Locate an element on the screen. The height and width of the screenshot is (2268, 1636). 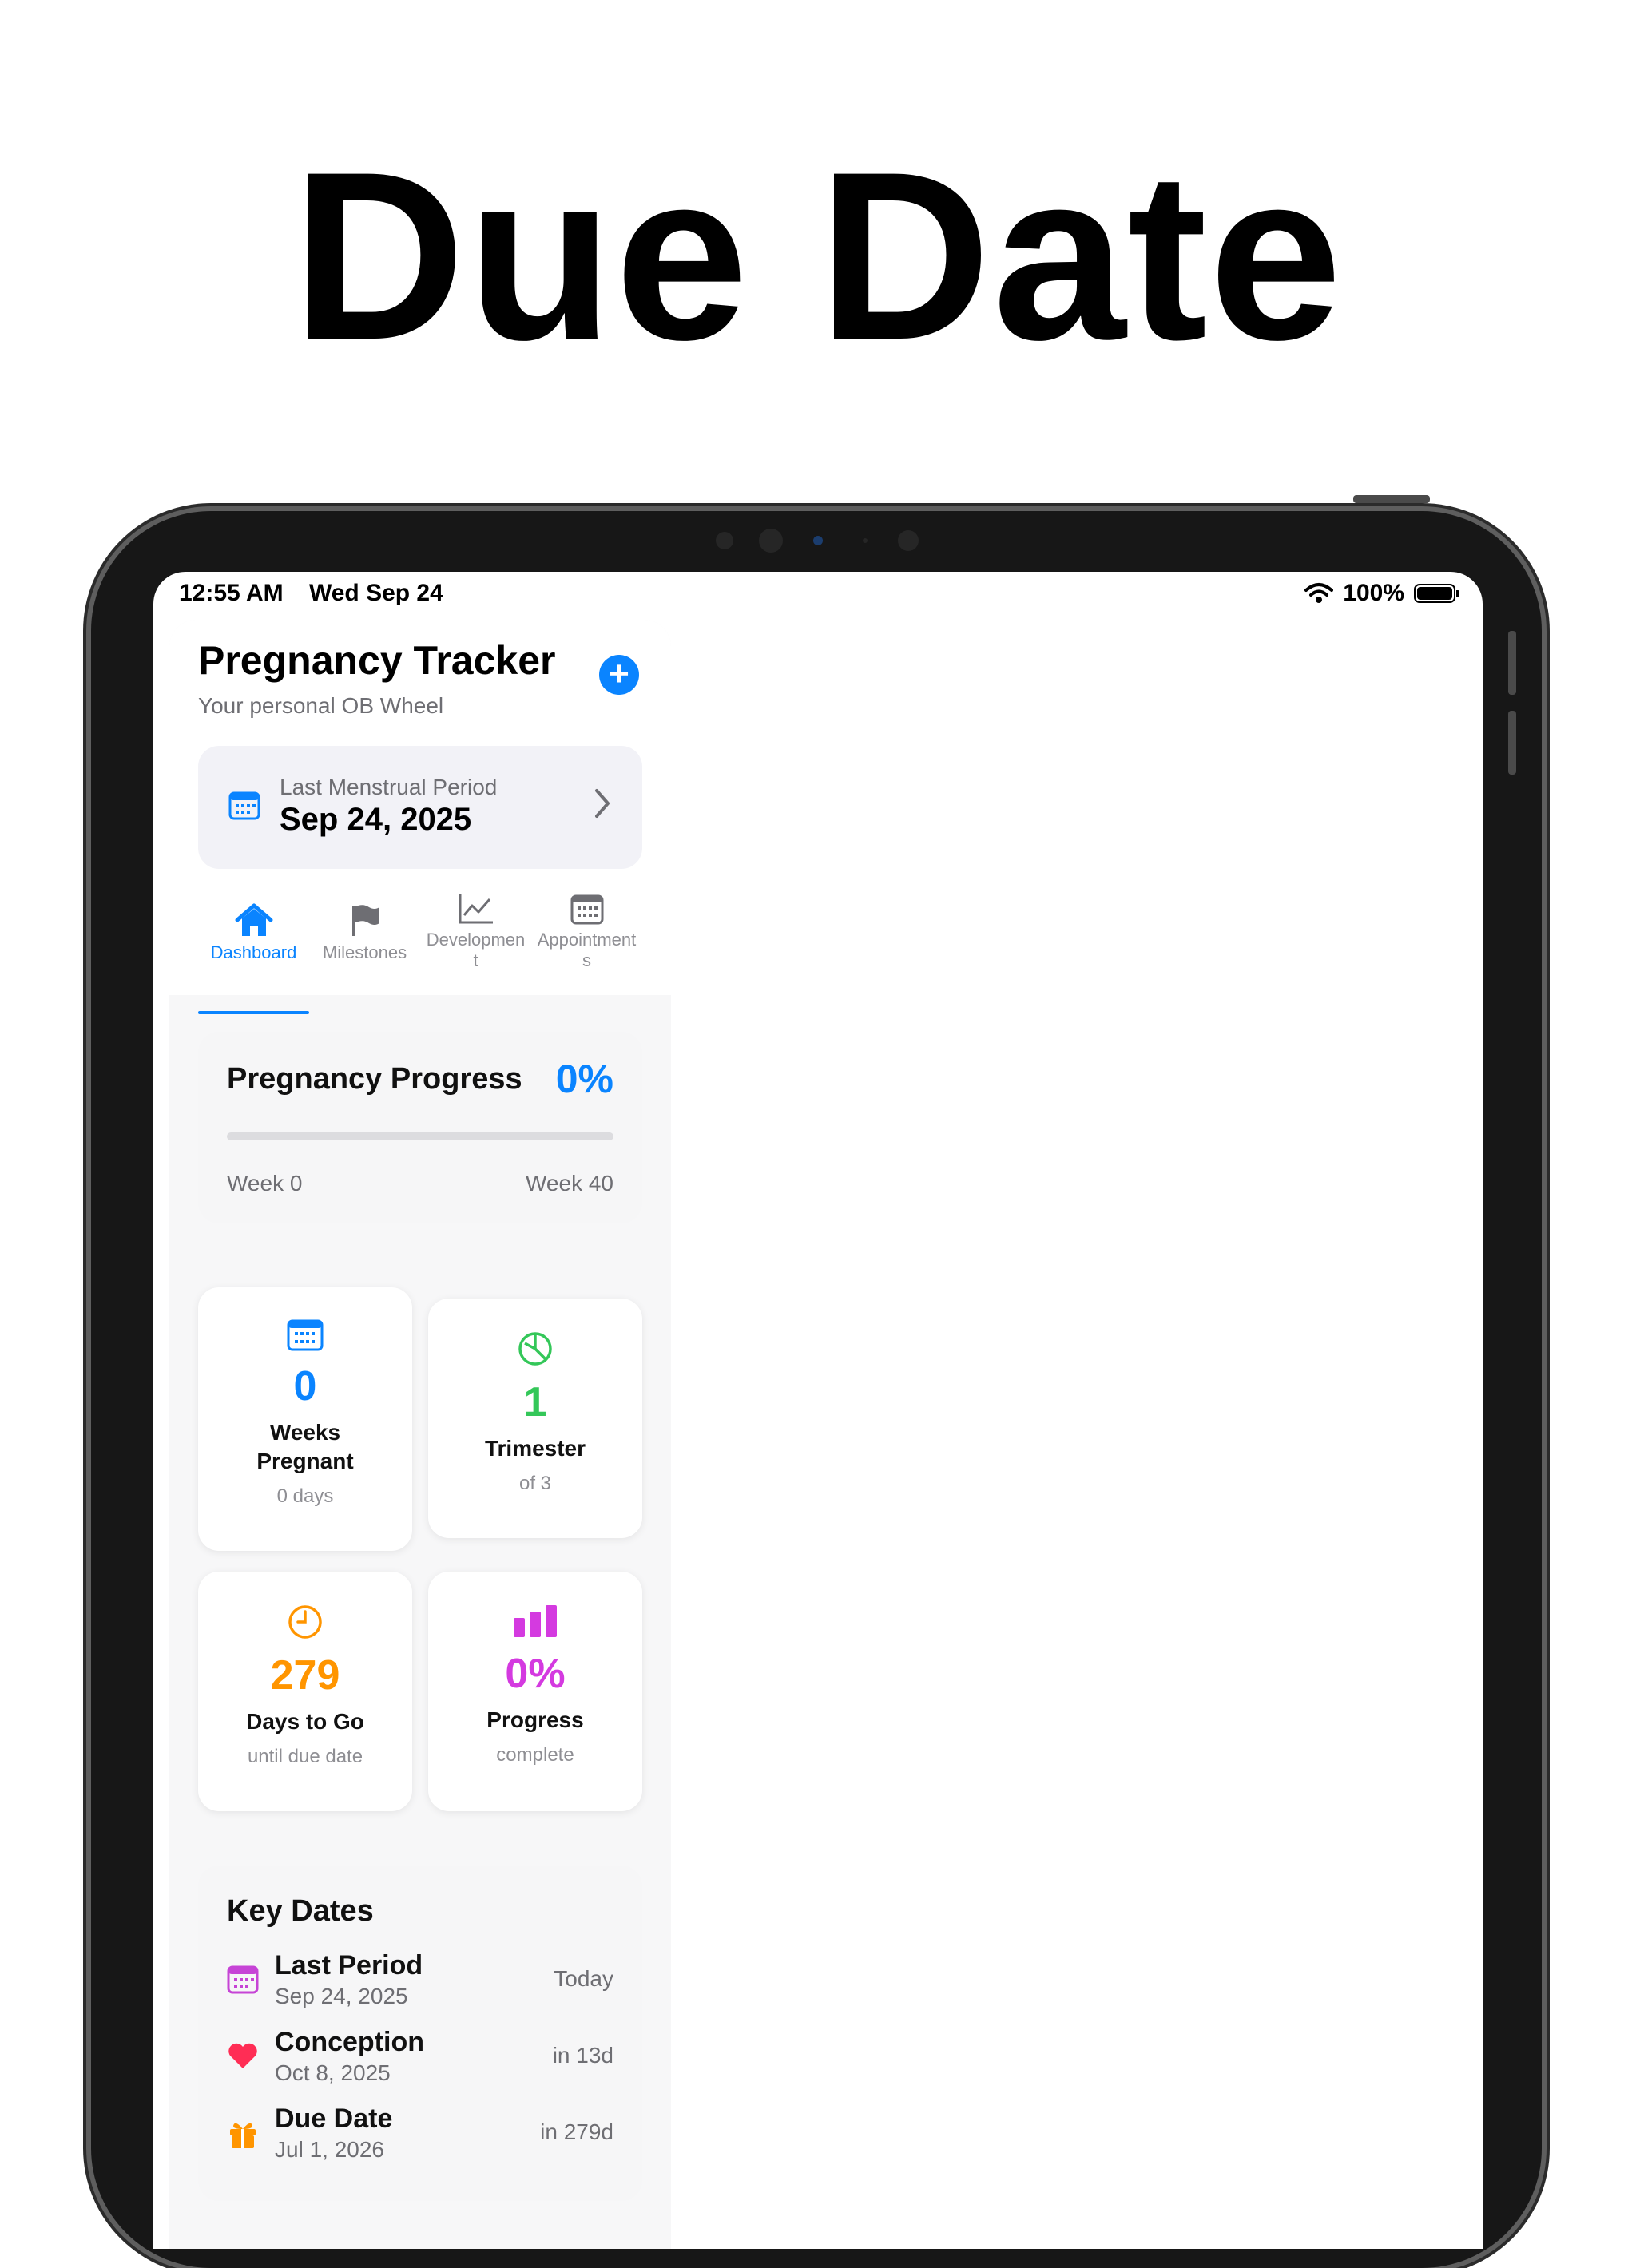
key-date-relative: Today is located at coordinates (584, 1979).